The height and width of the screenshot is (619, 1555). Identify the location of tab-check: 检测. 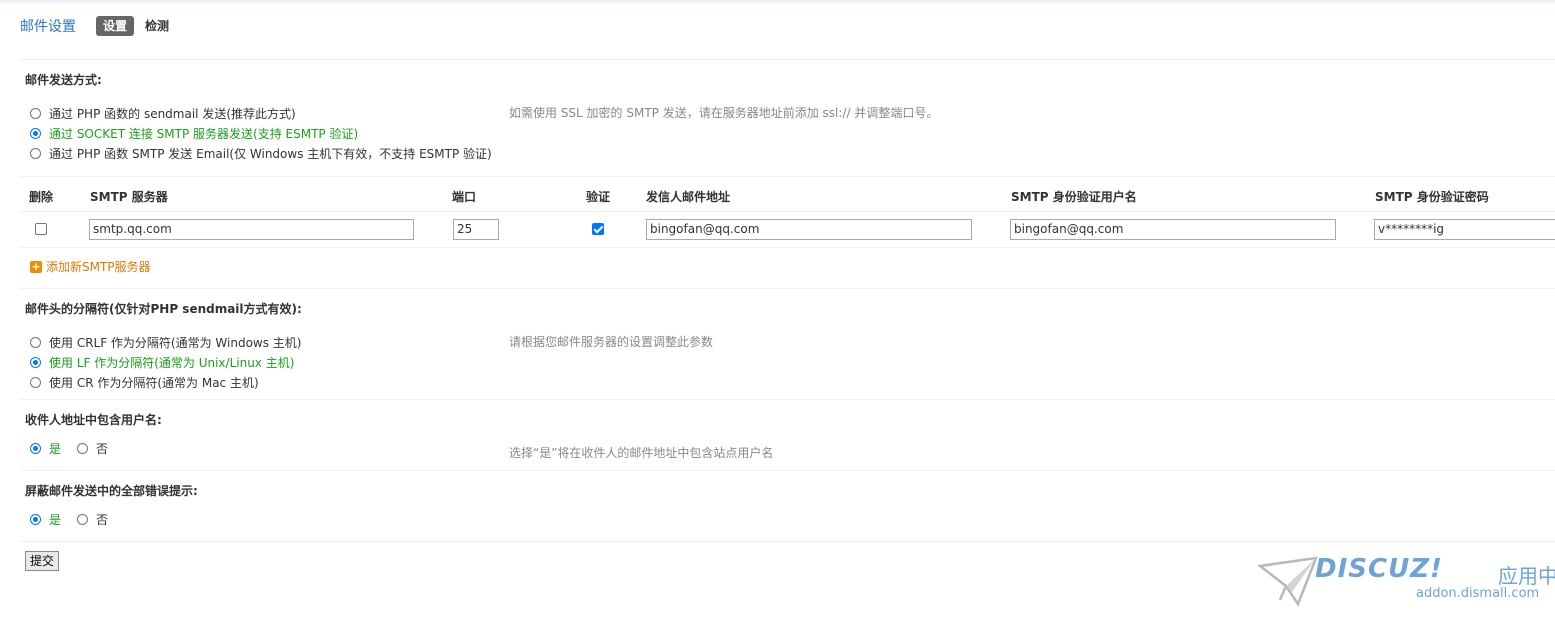
(157, 26).